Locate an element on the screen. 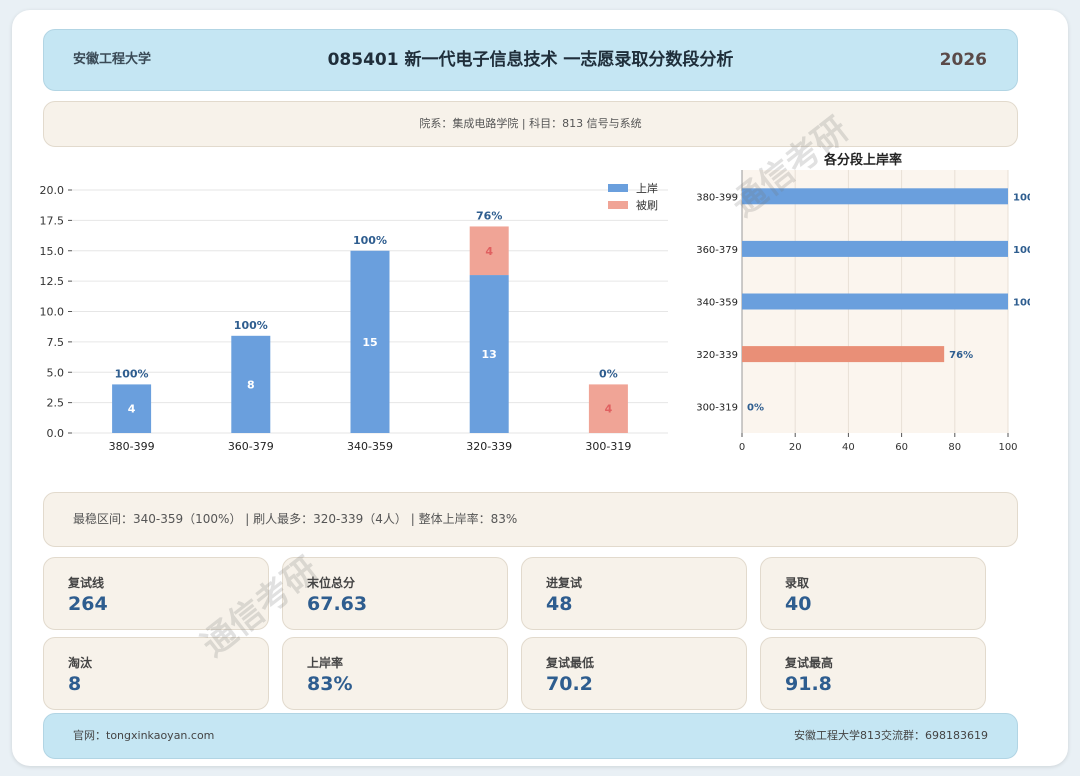 Image resolution: width=1080 pixels, height=776 pixels. x-tick-label: 100 is located at coordinates (1007, 447).